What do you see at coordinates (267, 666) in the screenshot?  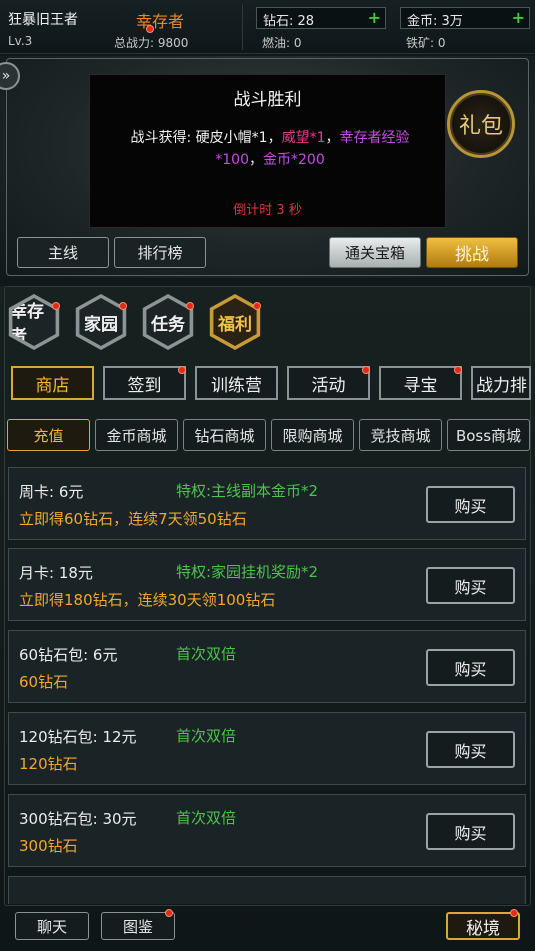 I see `product-card: 60钻石包: 6元 首次双倍 60钻石 购买` at bounding box center [267, 666].